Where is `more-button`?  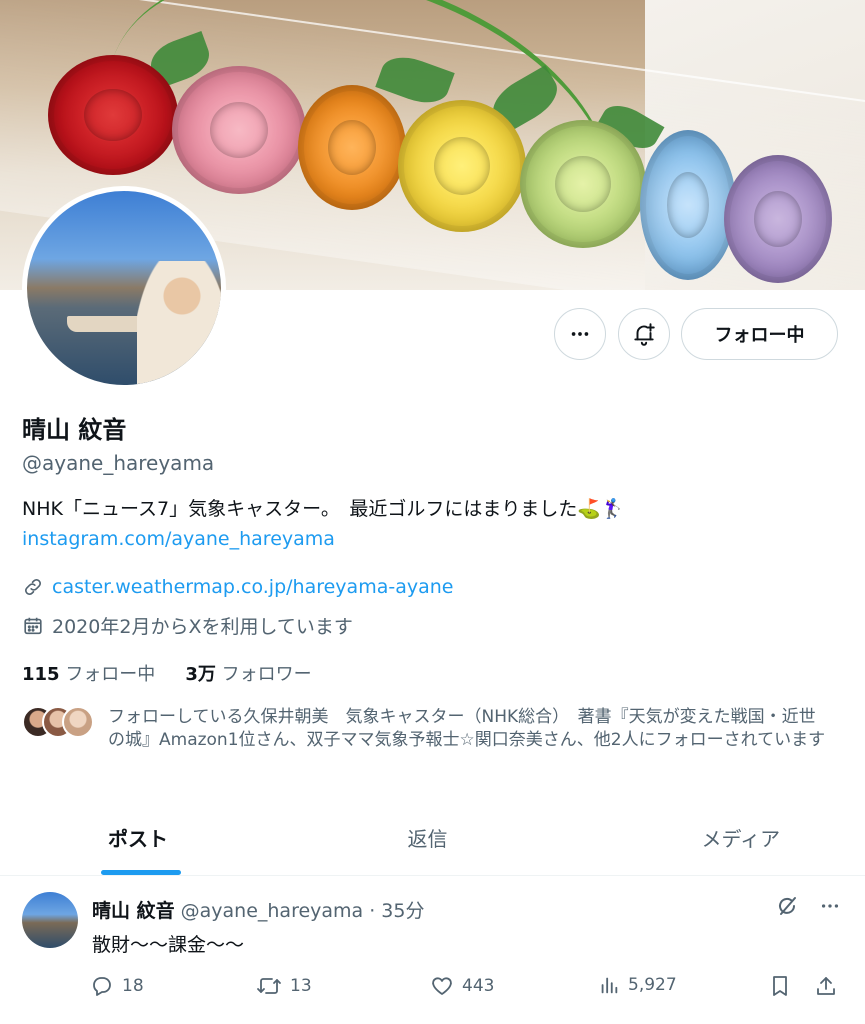
more-button is located at coordinates (580, 334).